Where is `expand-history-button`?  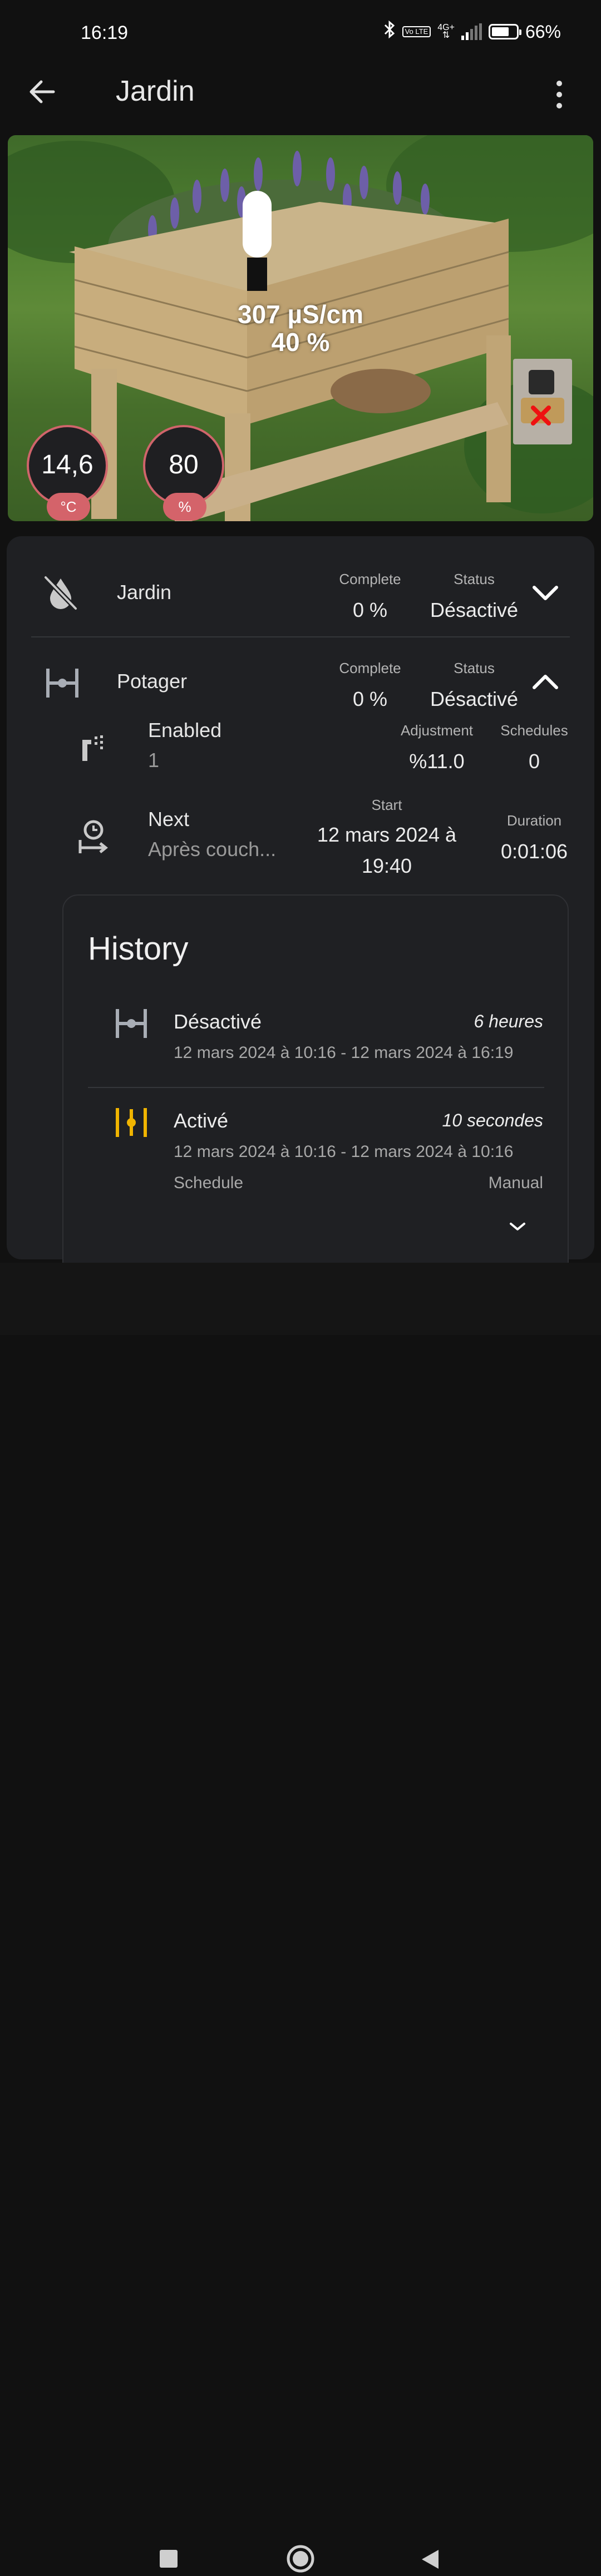
expand-history-button is located at coordinates (517, 1226).